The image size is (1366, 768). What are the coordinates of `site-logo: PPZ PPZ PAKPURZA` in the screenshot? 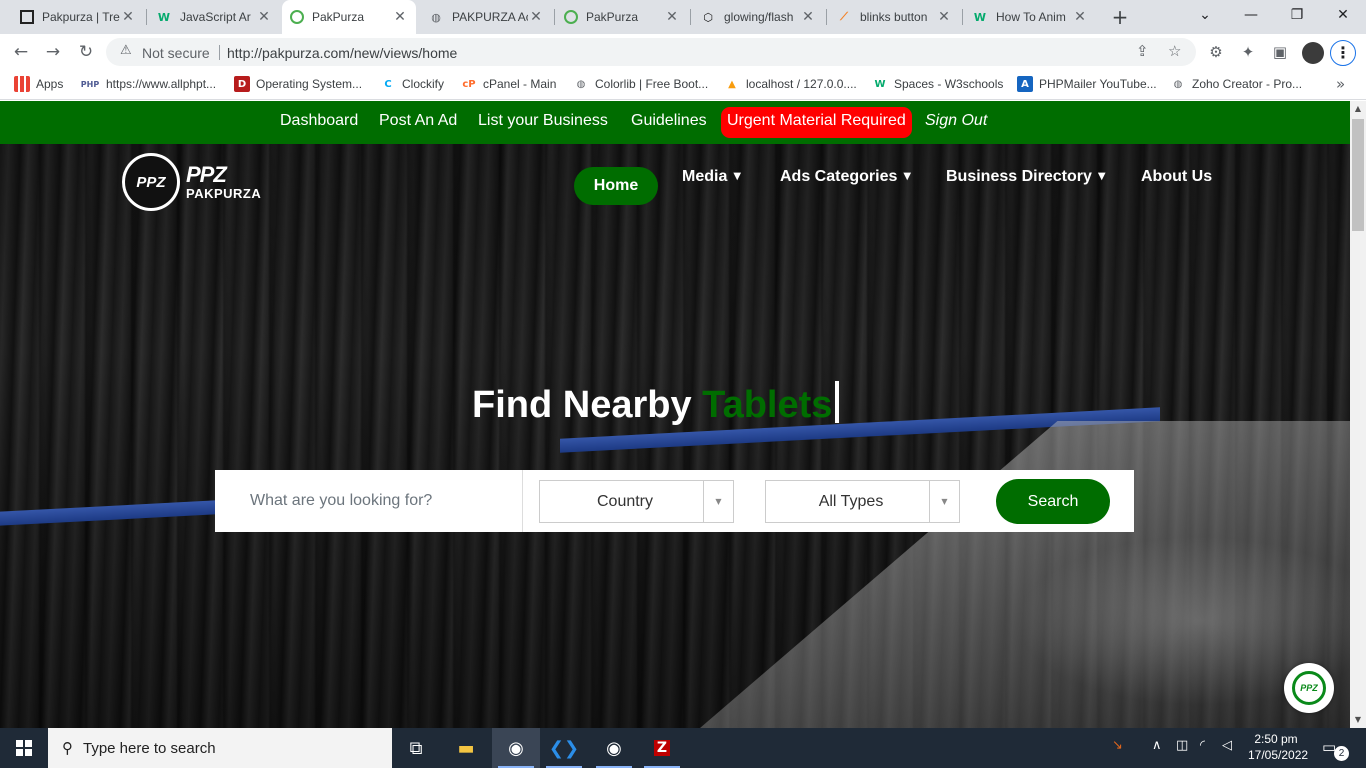 It's located at (191, 182).